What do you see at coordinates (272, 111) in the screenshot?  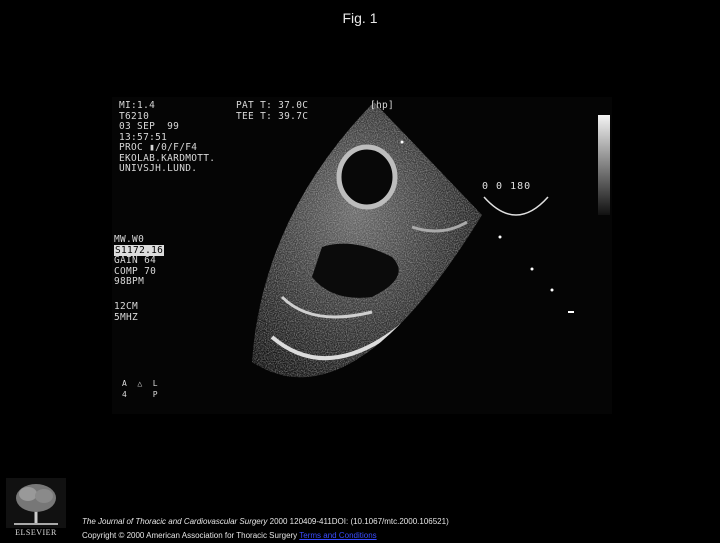 I see `temperature-block: PAT T: 37.0C TEE T: 39.7C` at bounding box center [272, 111].